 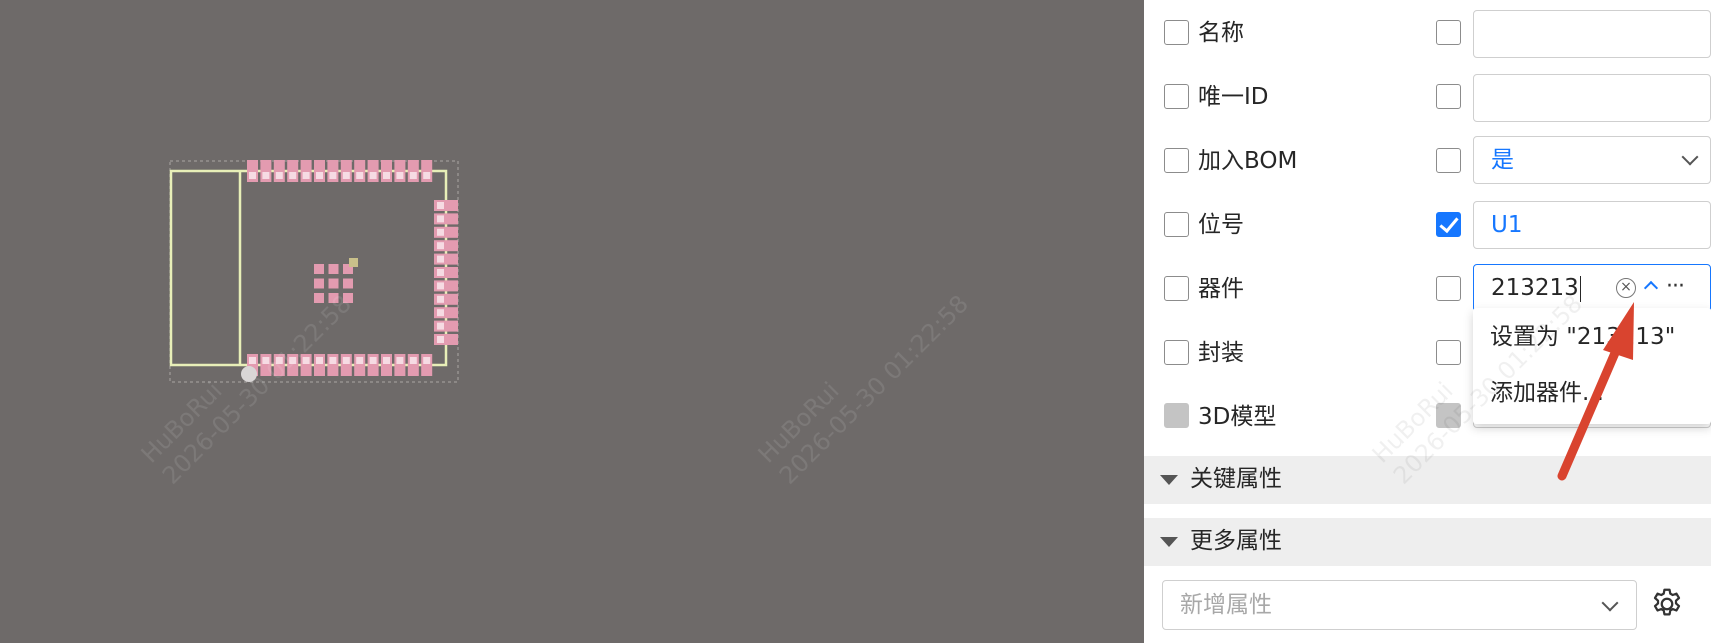 What do you see at coordinates (1221, 225) in the screenshot?
I see `property-label: 位号` at bounding box center [1221, 225].